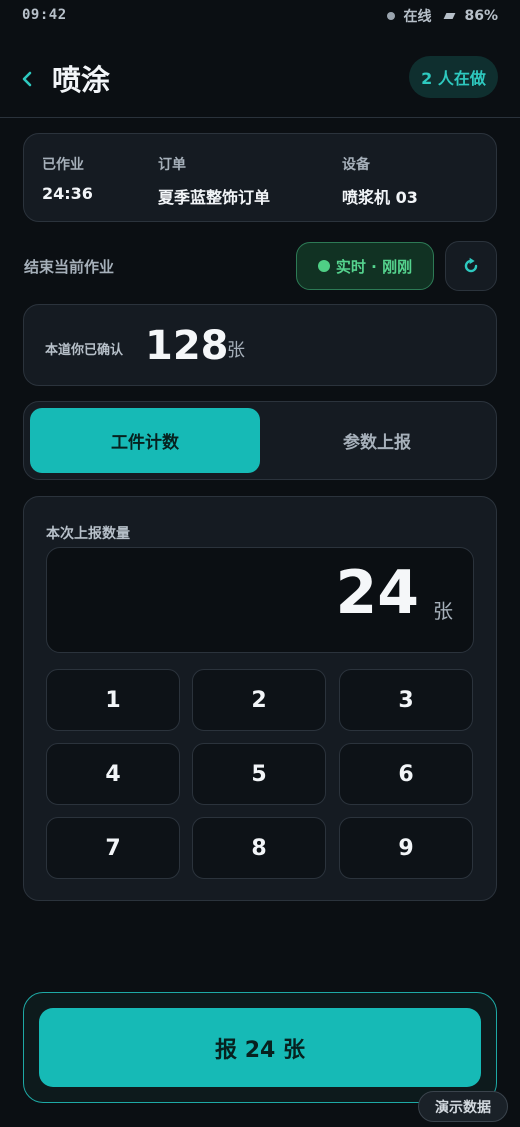 The height and width of the screenshot is (1127, 520). Describe the element at coordinates (259, 848) in the screenshot. I see `keypad-key-8: 8` at that location.